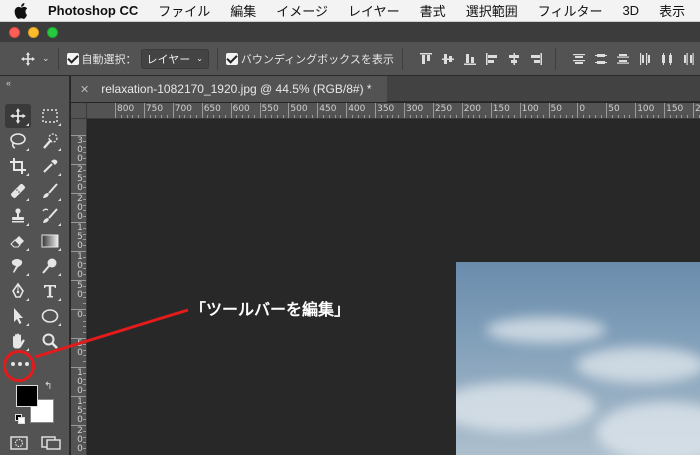  I want to click on chevron-down-icon: ⌄, so click(46, 58).